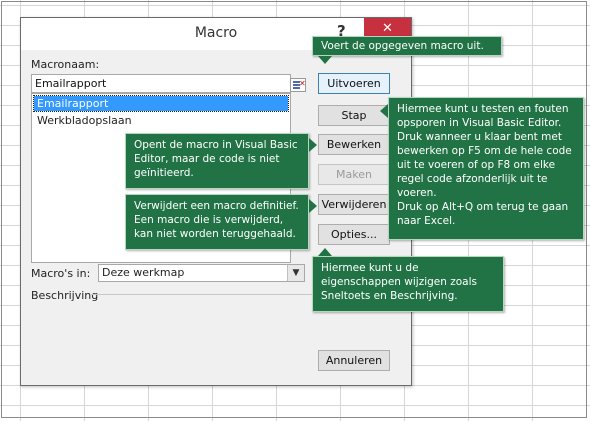  What do you see at coordinates (61, 273) in the screenshot?
I see `macros-in-label: Macro's in:` at bounding box center [61, 273].